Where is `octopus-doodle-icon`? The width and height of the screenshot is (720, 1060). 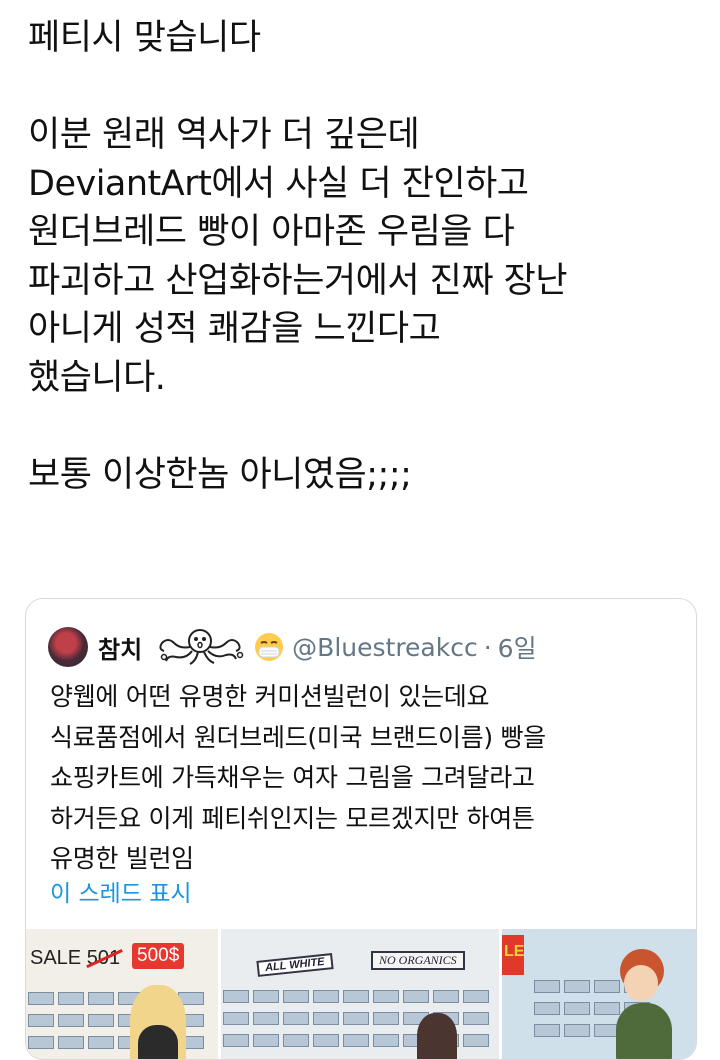
octopus-doodle-icon is located at coordinates (201, 647).